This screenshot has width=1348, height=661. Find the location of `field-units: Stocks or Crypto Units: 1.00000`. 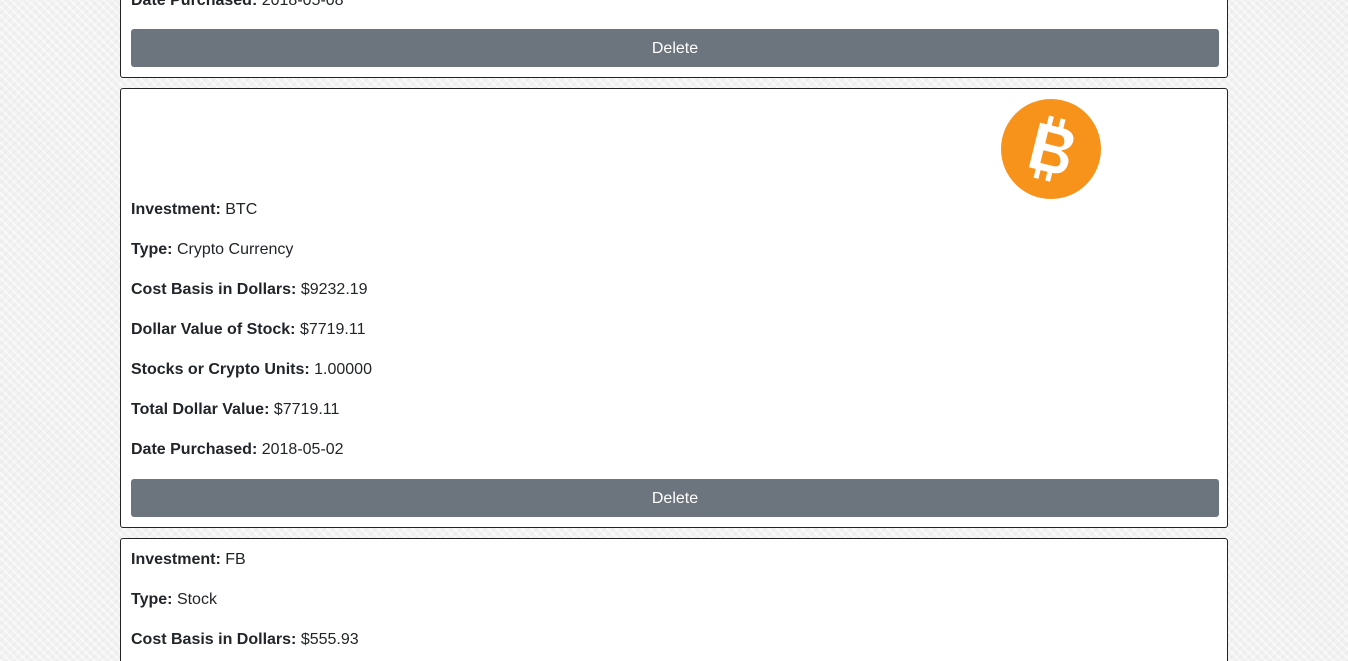

field-units: Stocks or Crypto Units: 1.00000 is located at coordinates (251, 370).